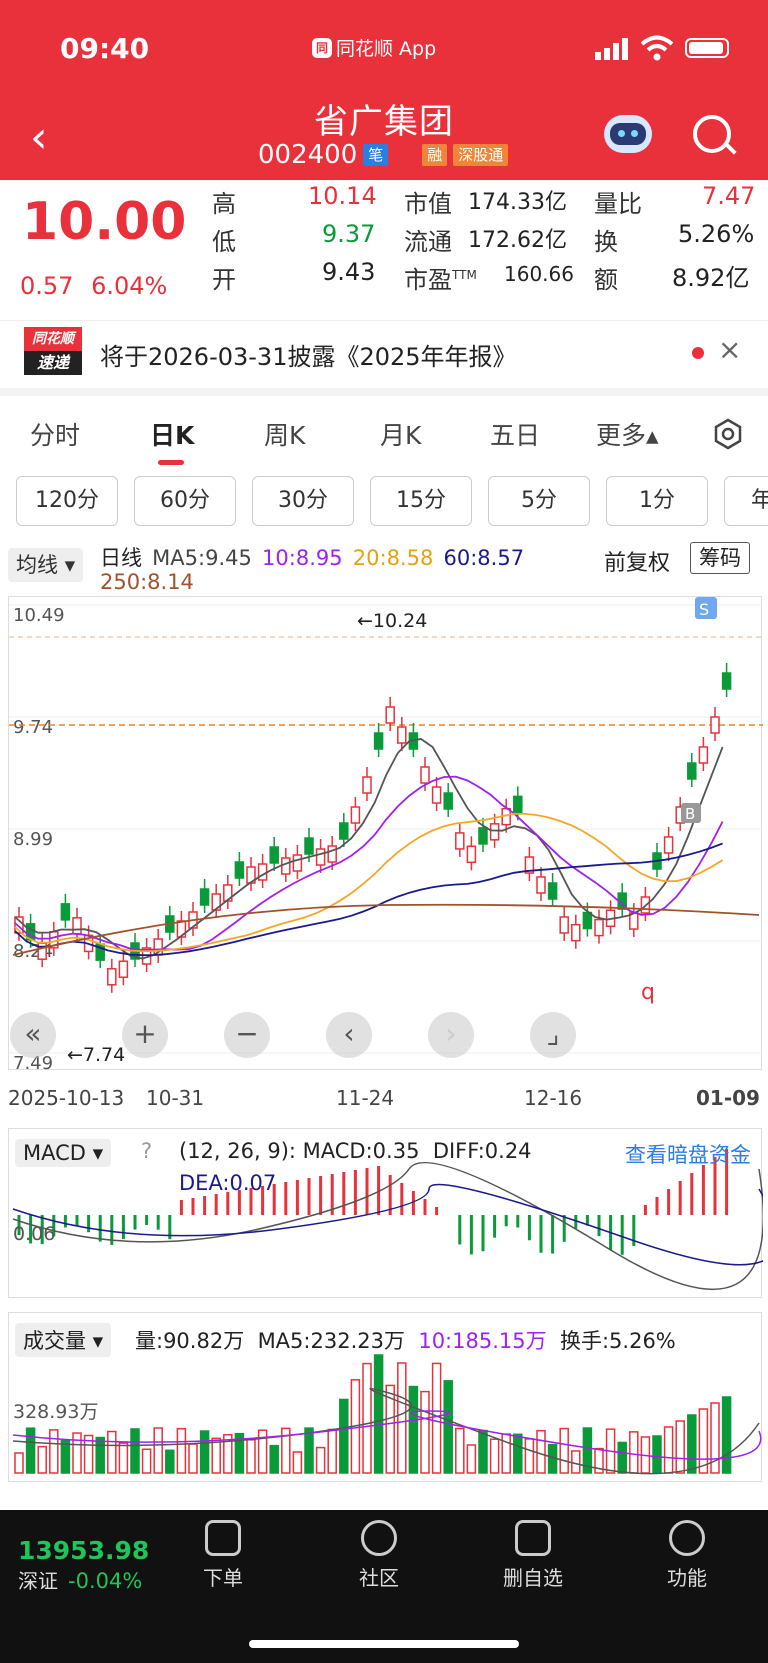 The width and height of the screenshot is (768, 1663). What do you see at coordinates (67, 501) in the screenshot?
I see `period-120m-button: 120分` at bounding box center [67, 501].